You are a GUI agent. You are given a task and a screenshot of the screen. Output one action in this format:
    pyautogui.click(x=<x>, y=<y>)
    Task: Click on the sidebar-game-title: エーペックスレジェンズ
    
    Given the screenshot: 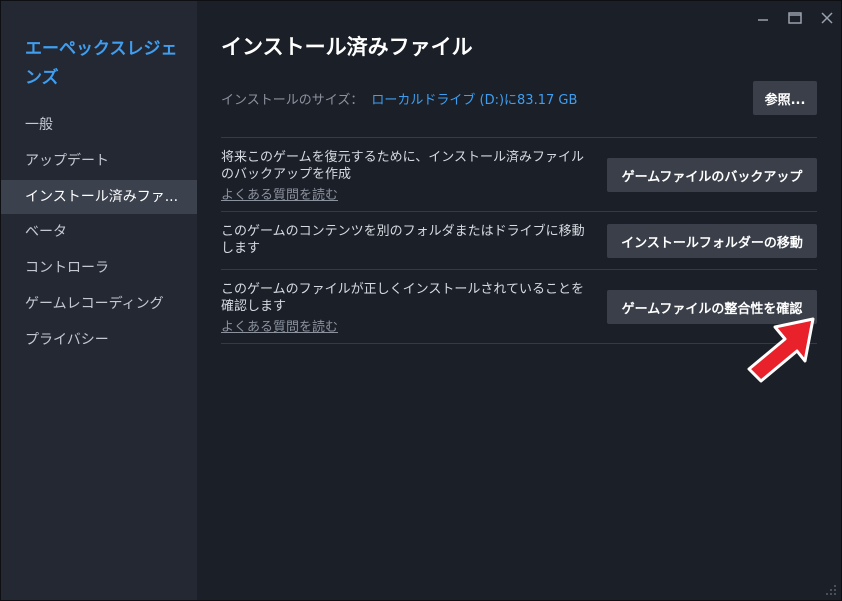 What is the action you would take?
    pyautogui.click(x=101, y=63)
    